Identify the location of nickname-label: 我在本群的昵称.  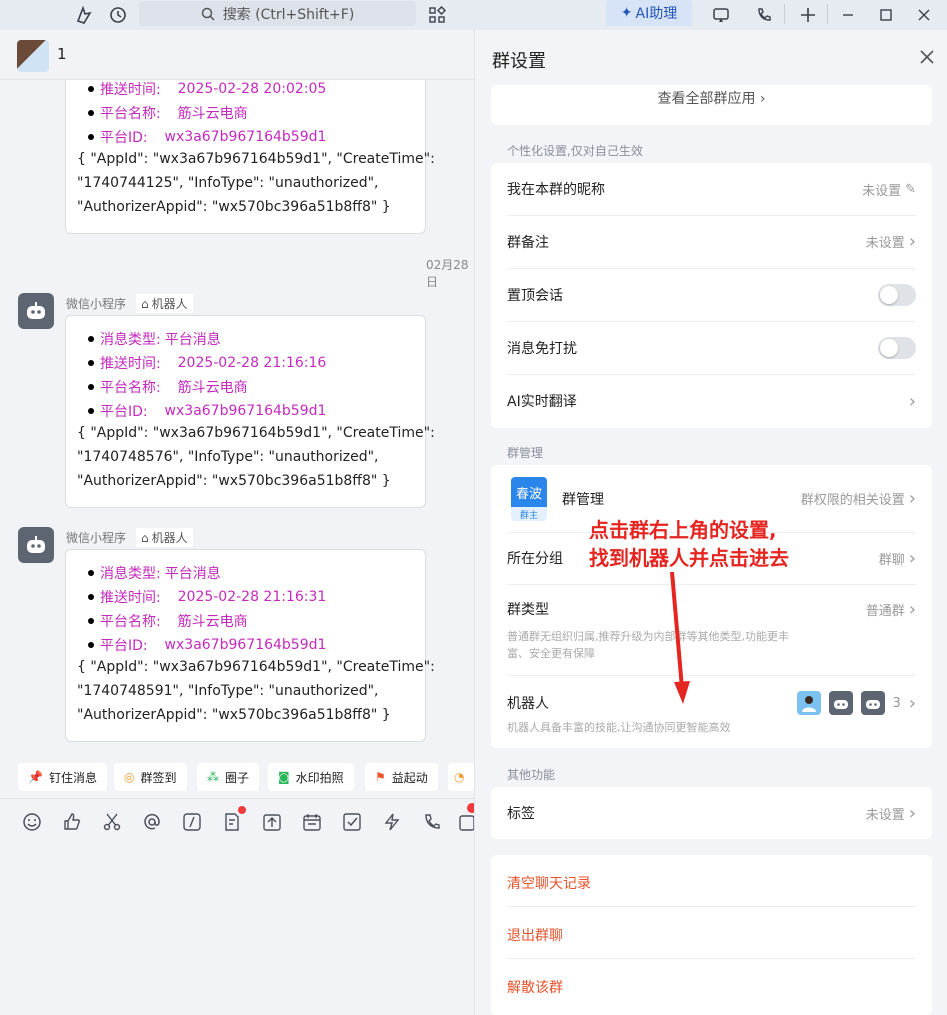
(556, 190).